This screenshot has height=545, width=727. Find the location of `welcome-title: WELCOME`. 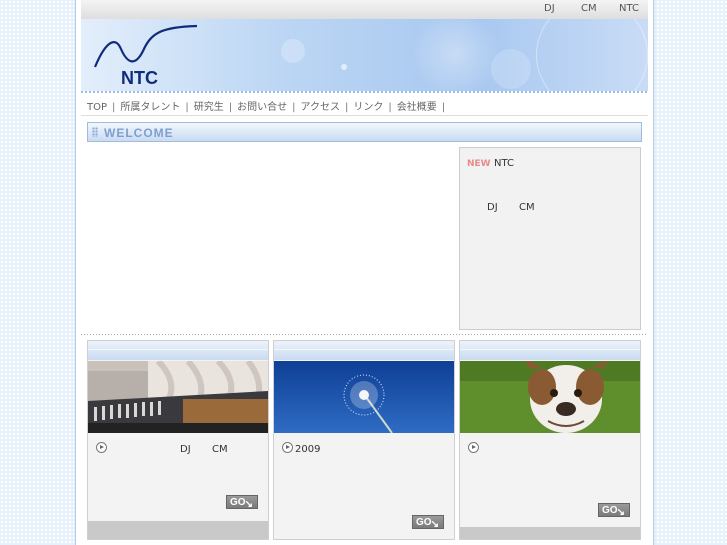

welcome-title: WELCOME is located at coordinates (139, 133).